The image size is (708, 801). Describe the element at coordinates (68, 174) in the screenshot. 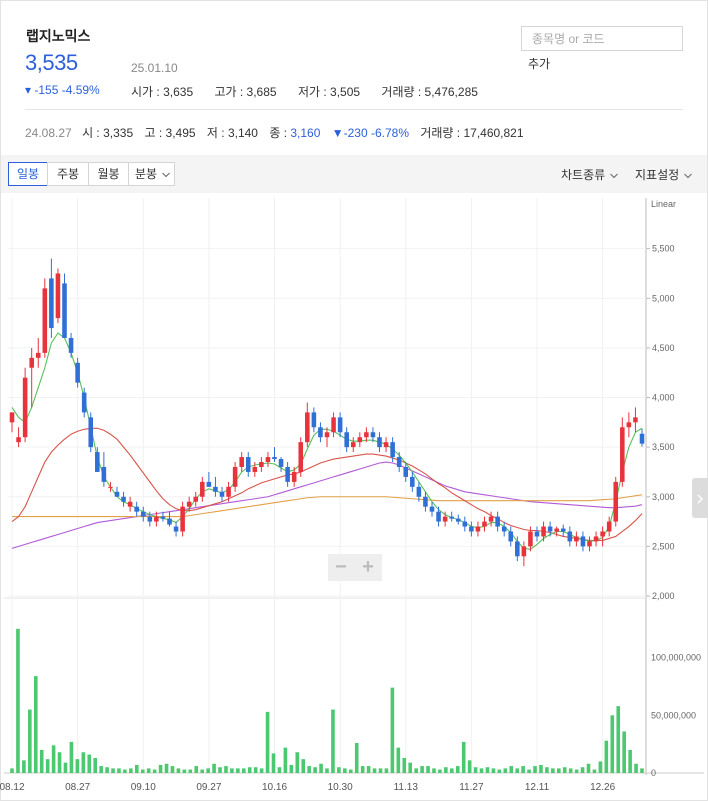

I see `tab-weekly: 주봉` at that location.